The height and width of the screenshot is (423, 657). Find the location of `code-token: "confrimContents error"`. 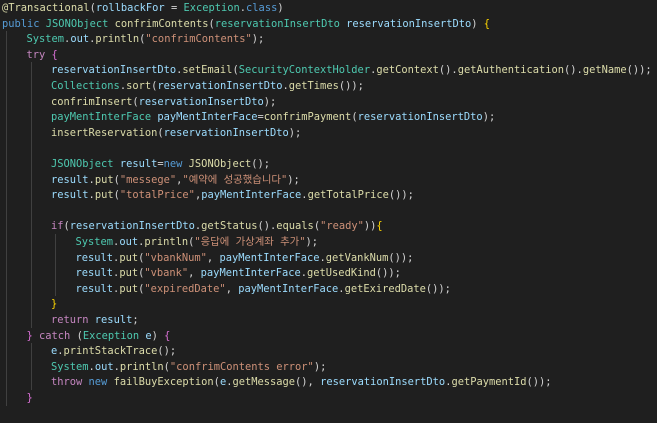

code-token: "confrimContents error" is located at coordinates (241, 366).